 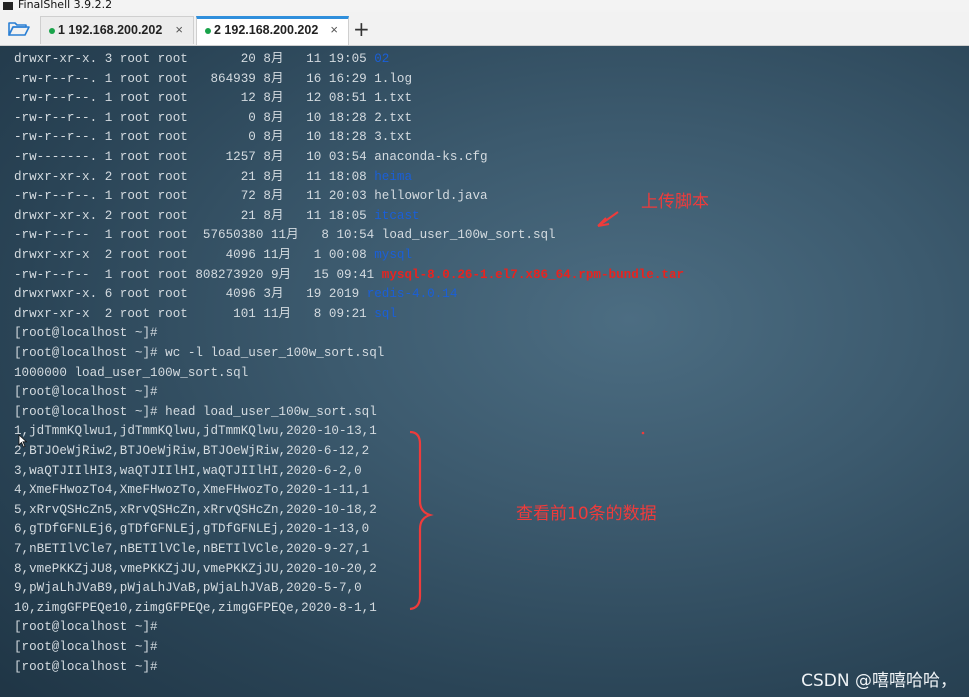 I want to click on annotation-overlay, so click(x=527, y=411).